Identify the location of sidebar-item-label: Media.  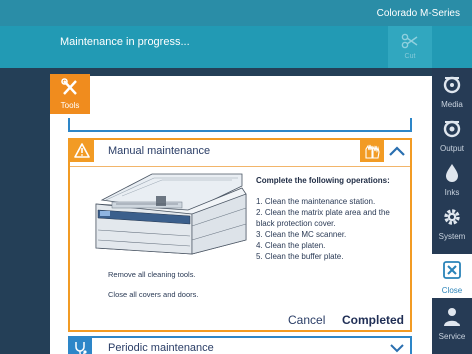
(452, 104).